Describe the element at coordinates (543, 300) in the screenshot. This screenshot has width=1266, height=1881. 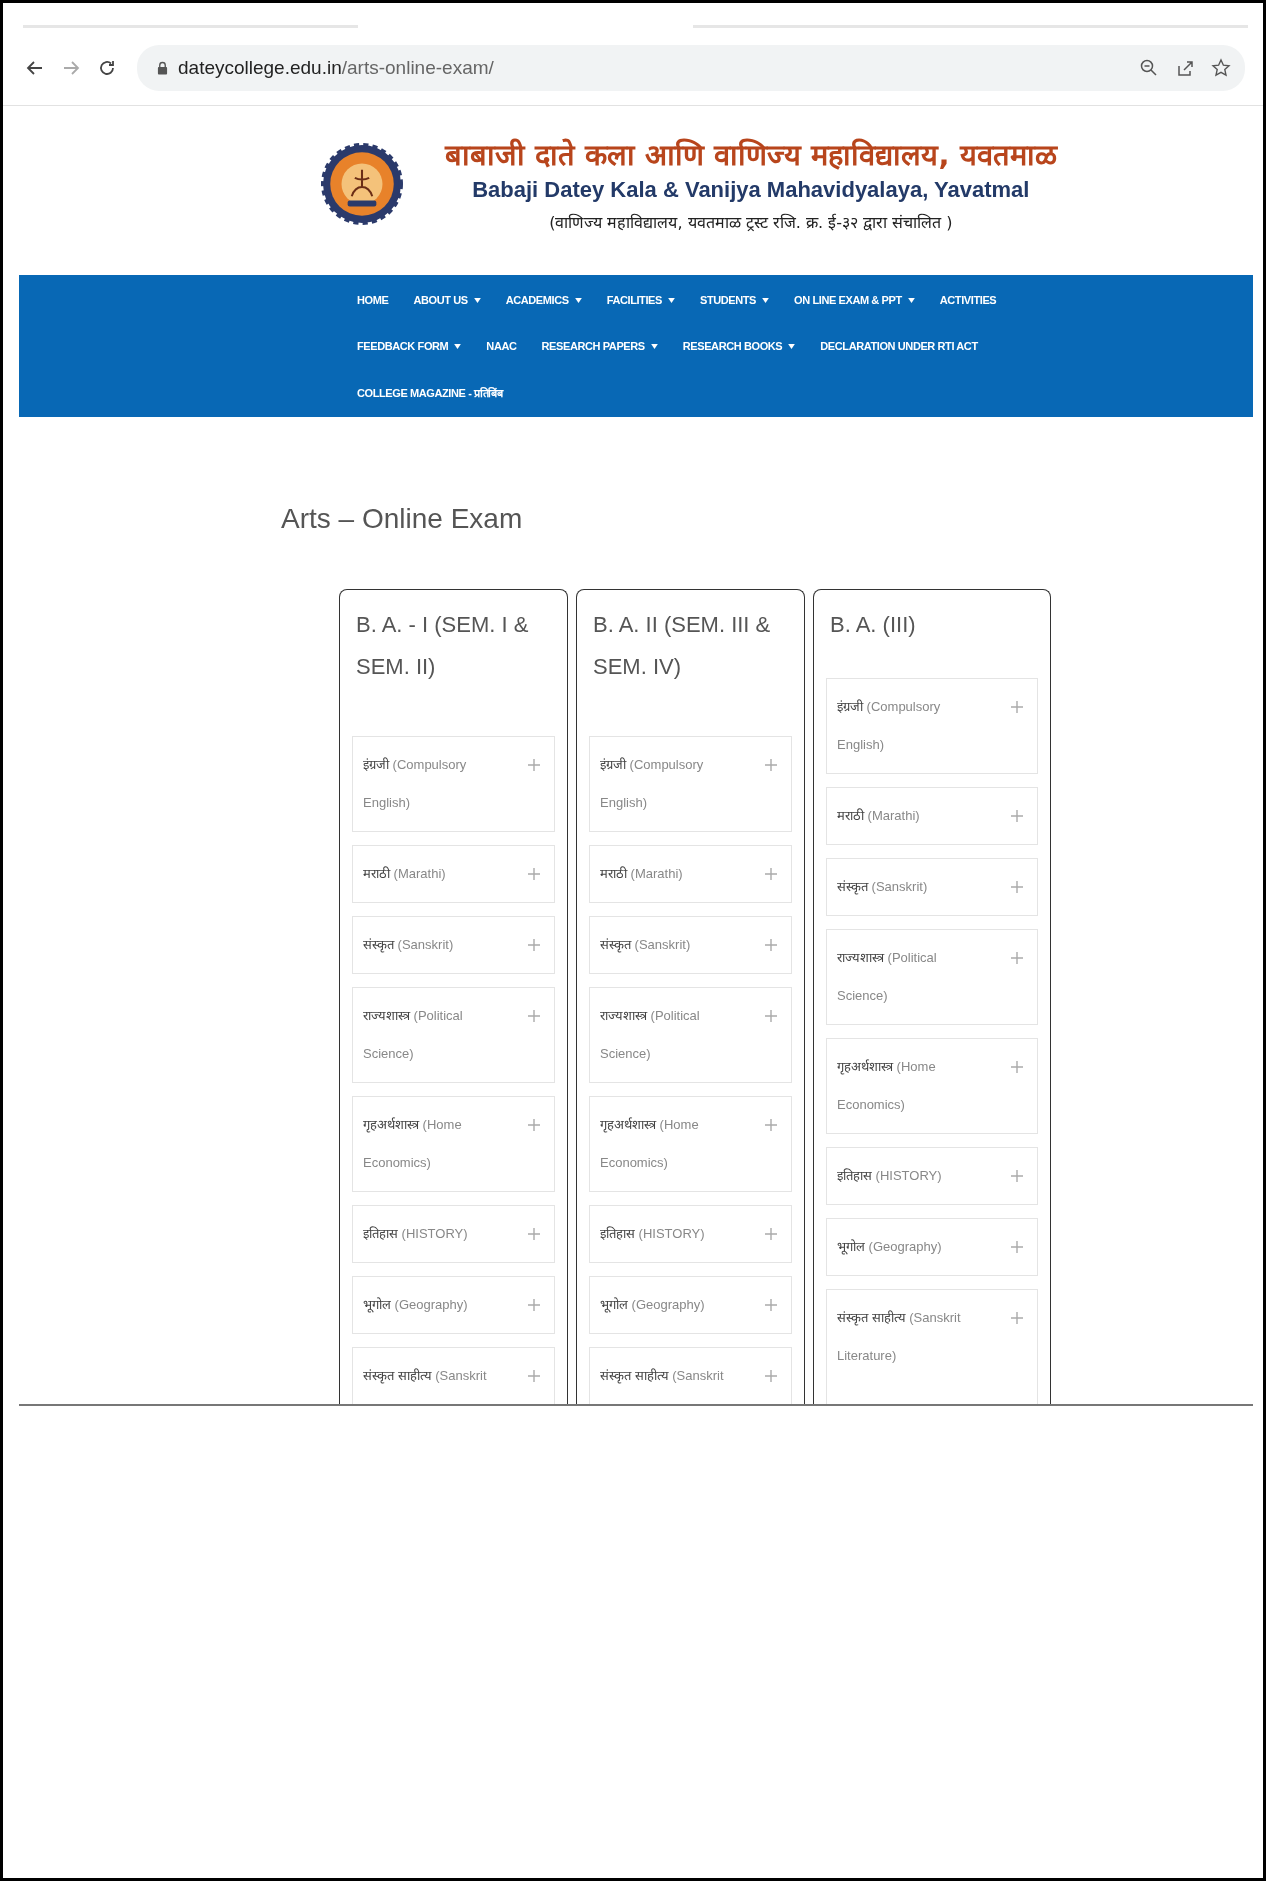
I see `nav-link: ACADEMICS` at that location.